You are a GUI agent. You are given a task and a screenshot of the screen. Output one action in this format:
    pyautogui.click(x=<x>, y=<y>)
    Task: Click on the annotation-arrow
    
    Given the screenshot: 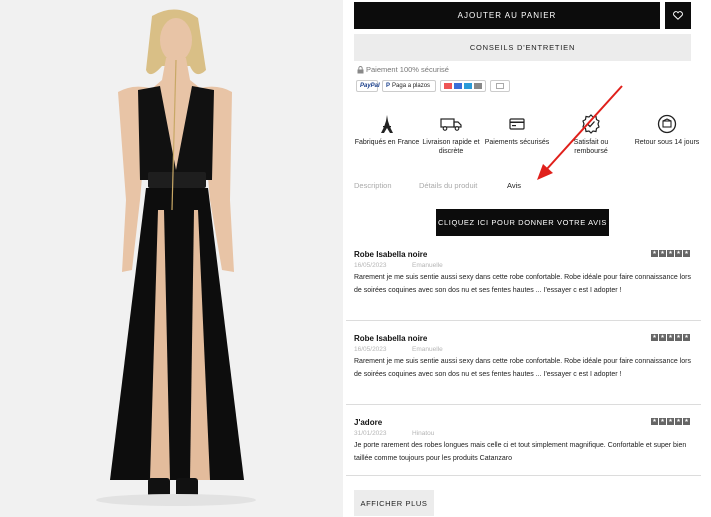 What is the action you would take?
    pyautogui.click(x=580, y=132)
    